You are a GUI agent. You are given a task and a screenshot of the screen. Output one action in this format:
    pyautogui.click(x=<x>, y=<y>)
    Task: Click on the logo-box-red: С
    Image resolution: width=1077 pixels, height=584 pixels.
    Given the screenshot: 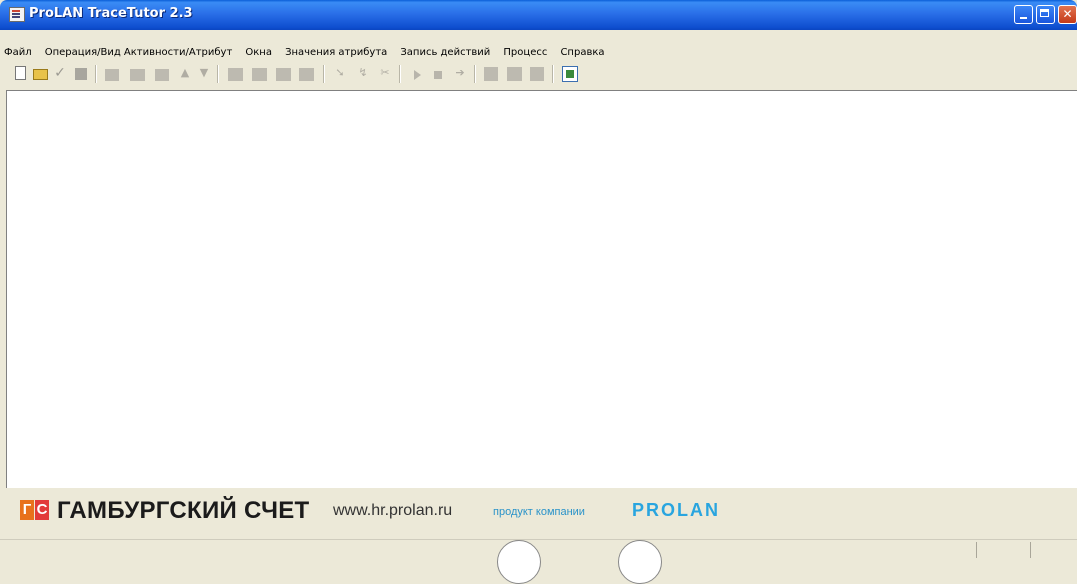 What is the action you would take?
    pyautogui.click(x=42, y=510)
    